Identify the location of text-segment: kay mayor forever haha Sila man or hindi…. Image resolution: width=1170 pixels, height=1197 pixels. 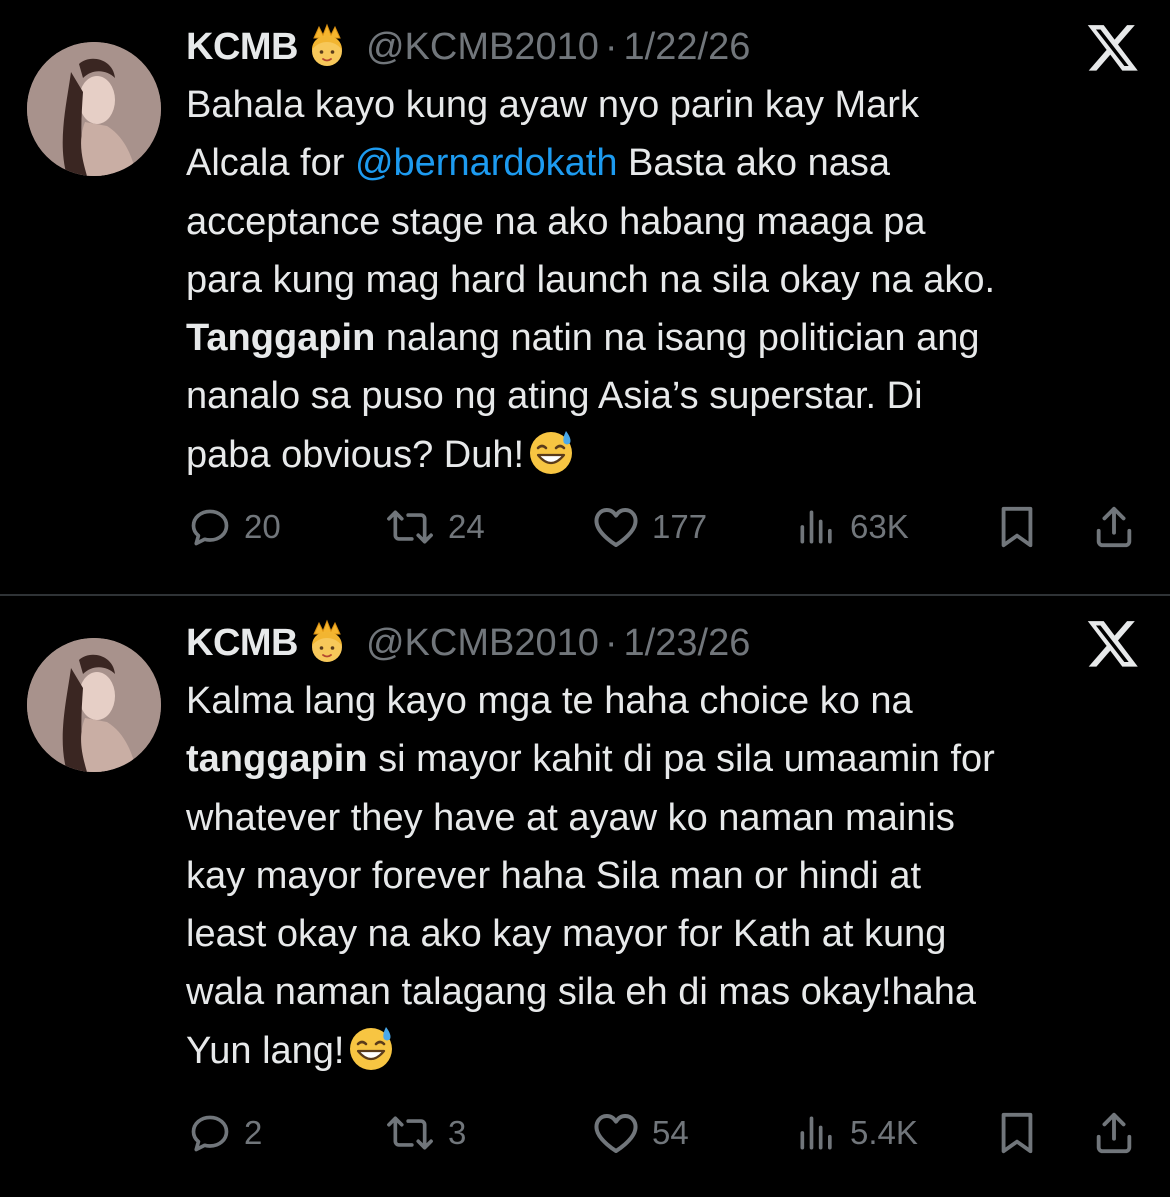
(554, 875).